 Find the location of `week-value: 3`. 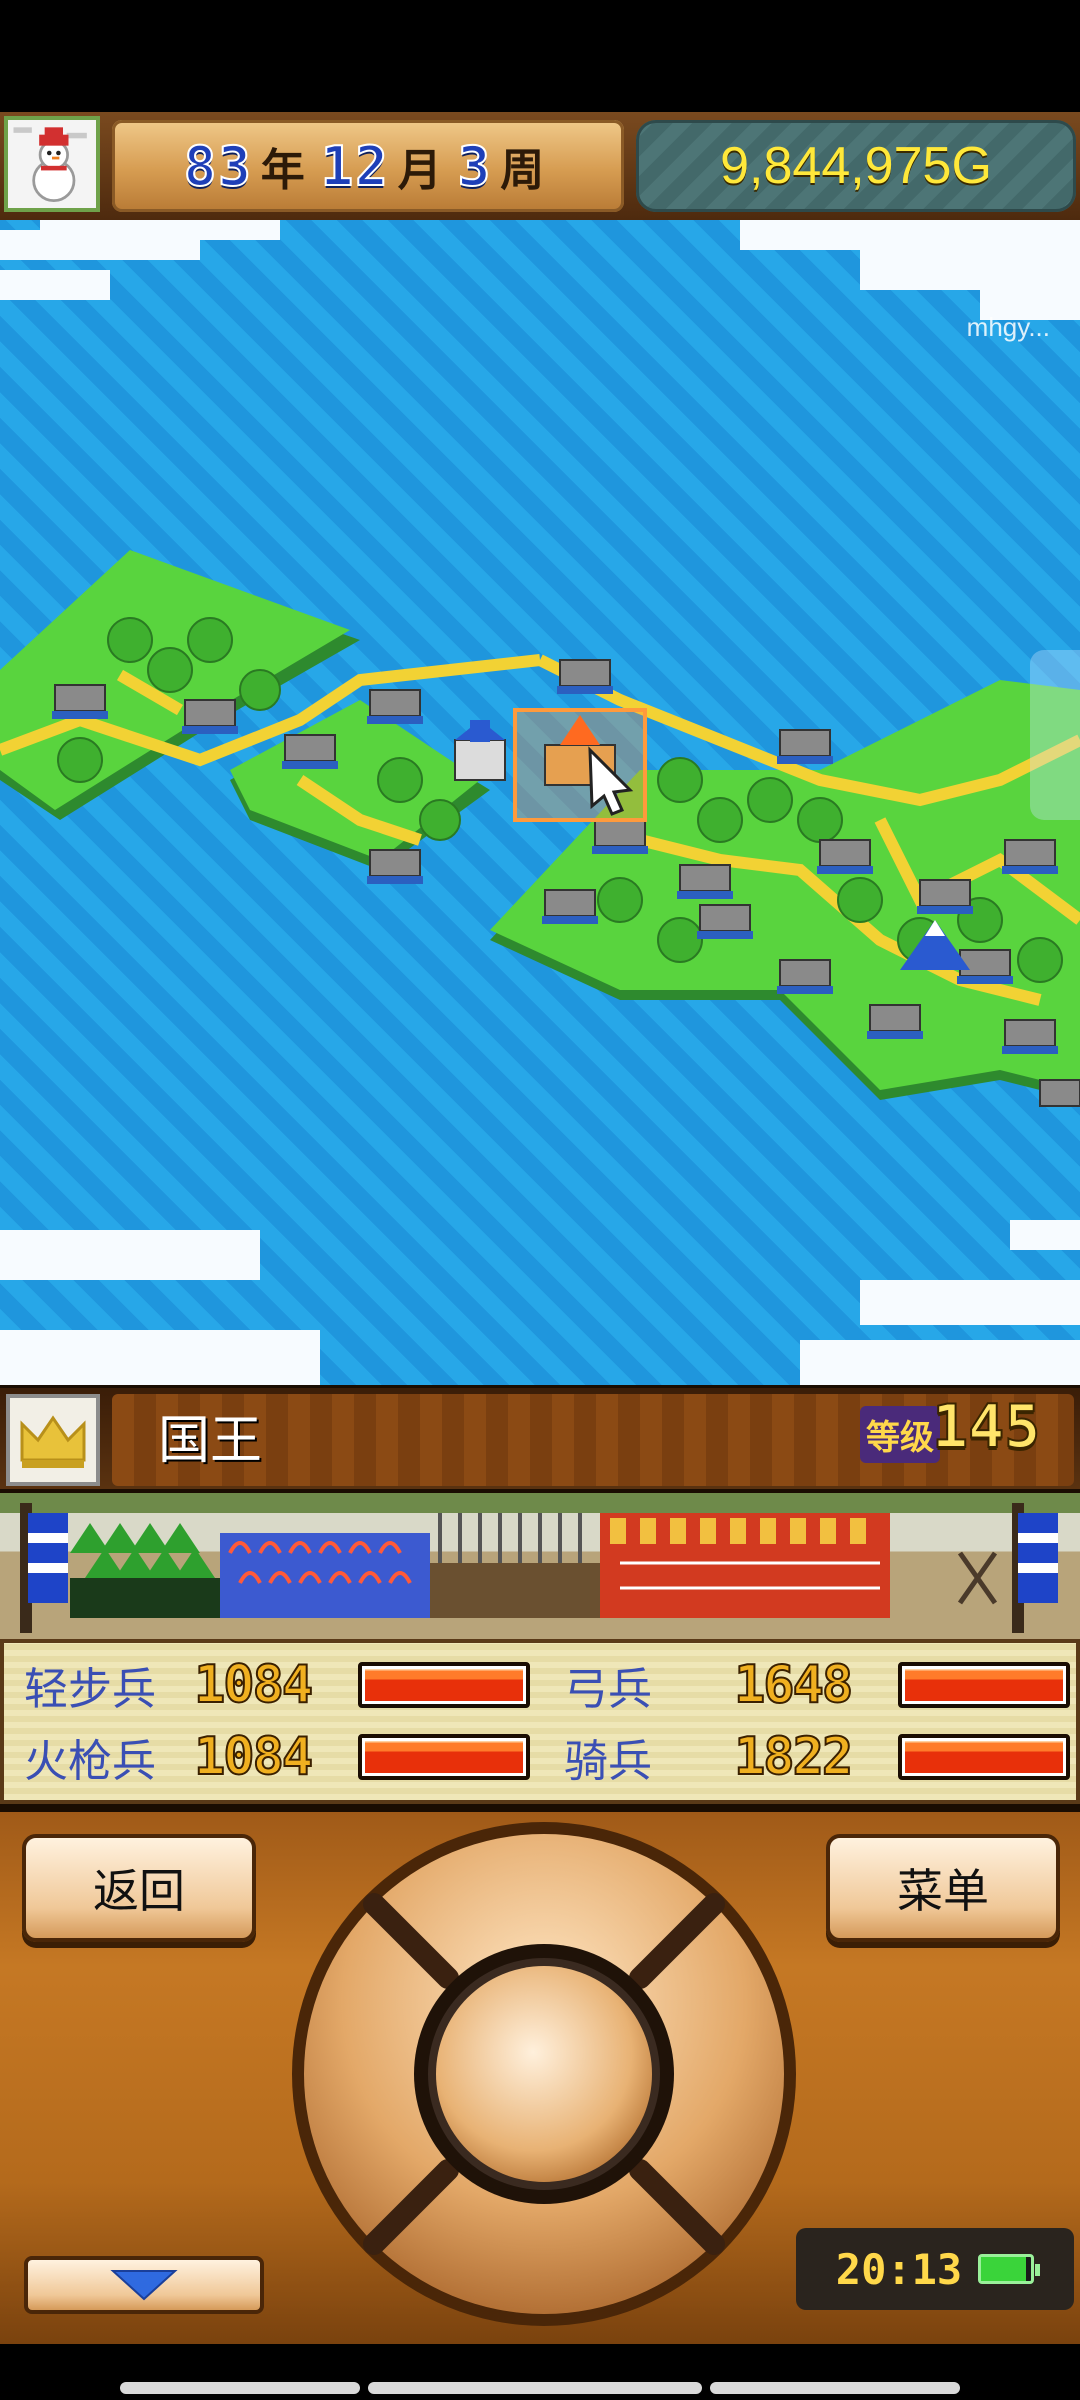

week-value: 3 is located at coordinates (475, 166).